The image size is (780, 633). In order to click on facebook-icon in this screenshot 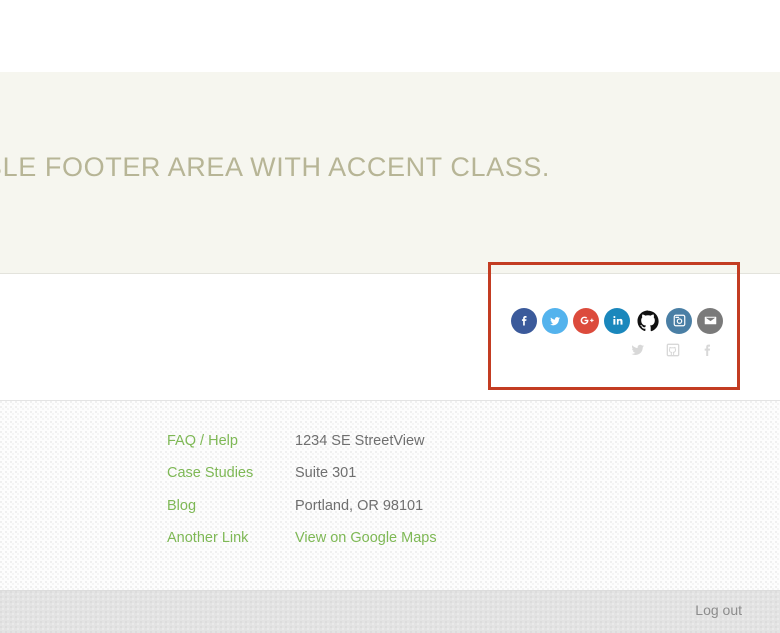, I will do `click(524, 320)`.